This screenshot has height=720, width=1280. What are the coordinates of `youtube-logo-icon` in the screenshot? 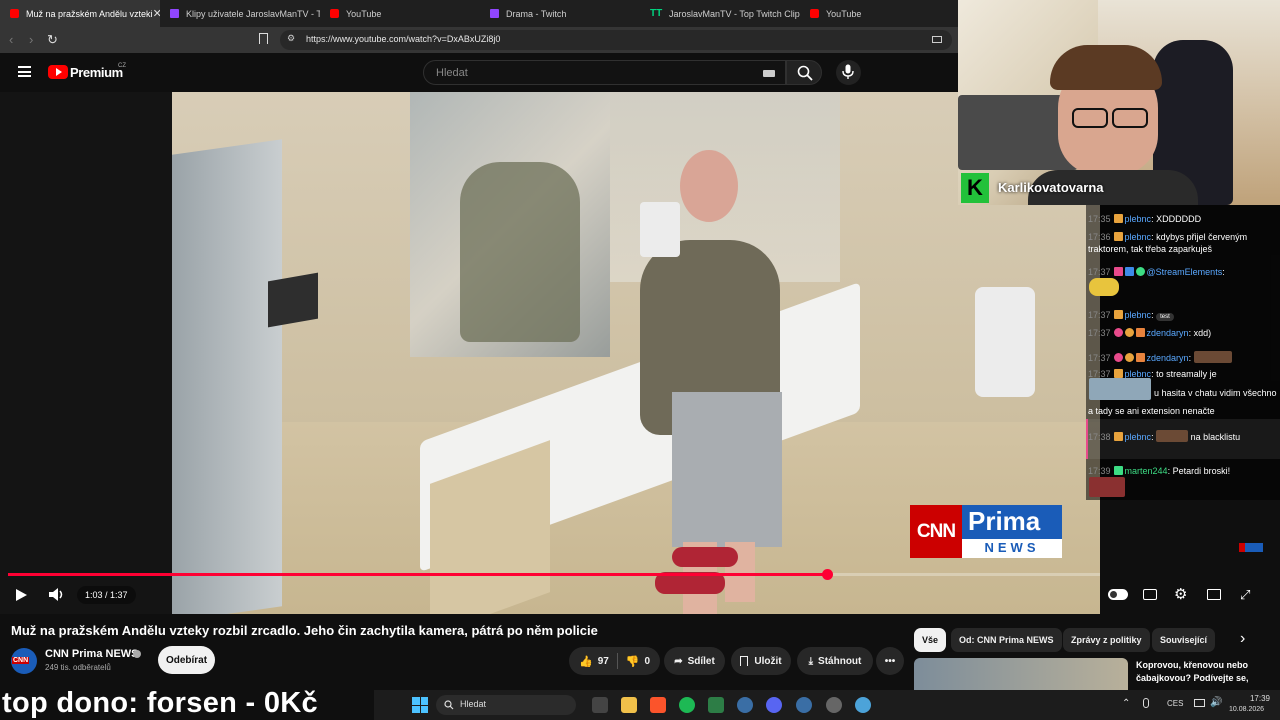 It's located at (58, 72).